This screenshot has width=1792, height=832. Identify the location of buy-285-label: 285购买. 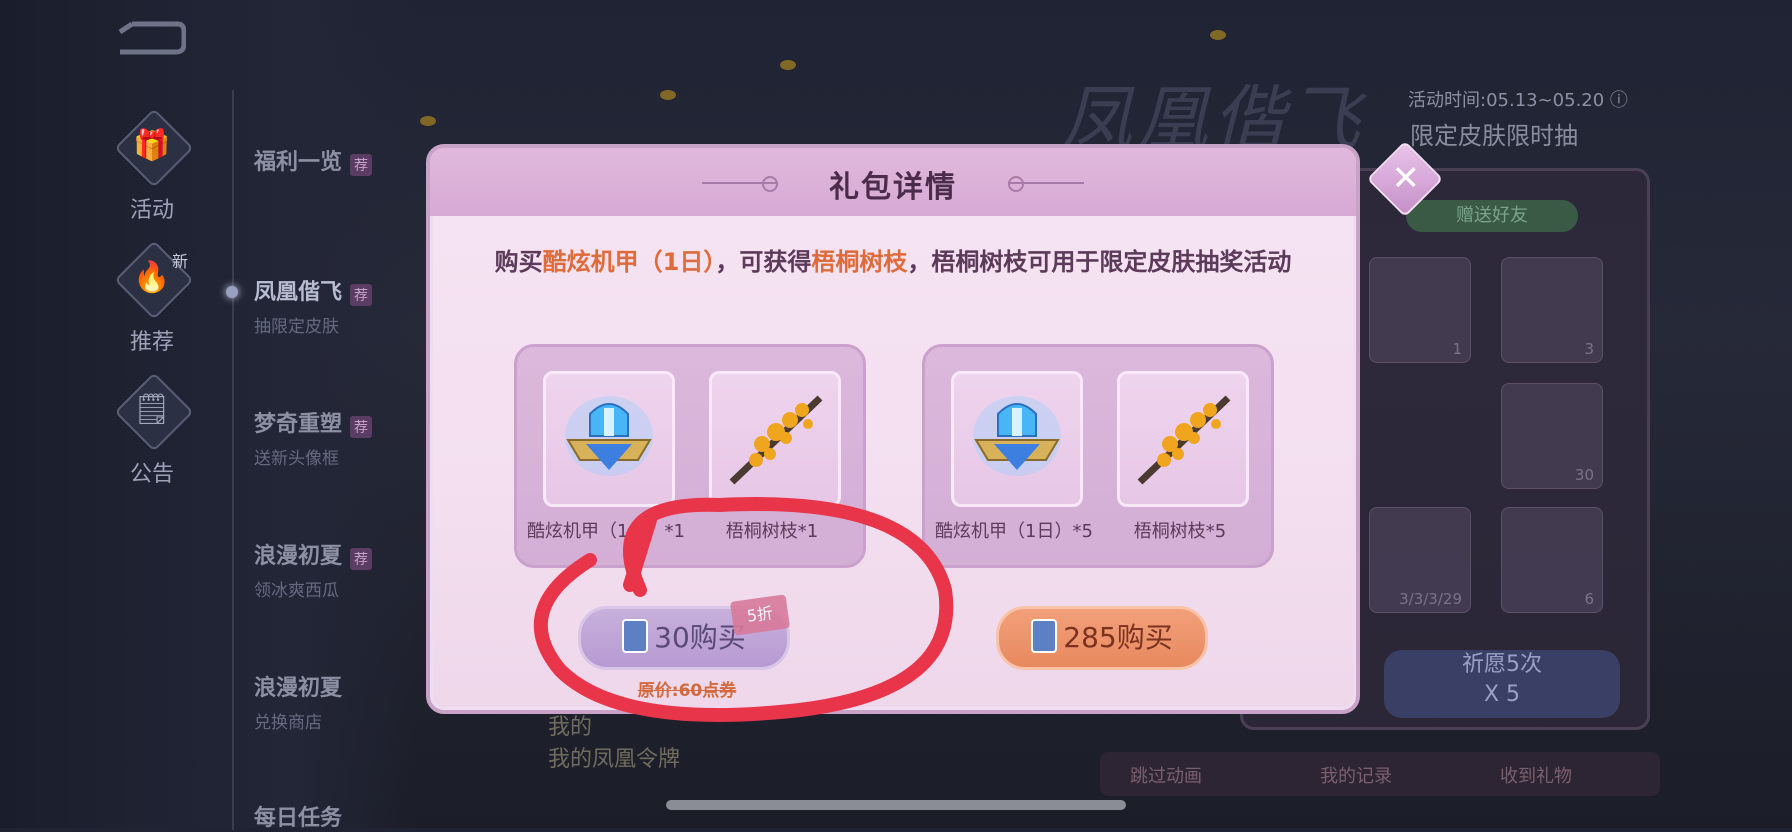
(1118, 637).